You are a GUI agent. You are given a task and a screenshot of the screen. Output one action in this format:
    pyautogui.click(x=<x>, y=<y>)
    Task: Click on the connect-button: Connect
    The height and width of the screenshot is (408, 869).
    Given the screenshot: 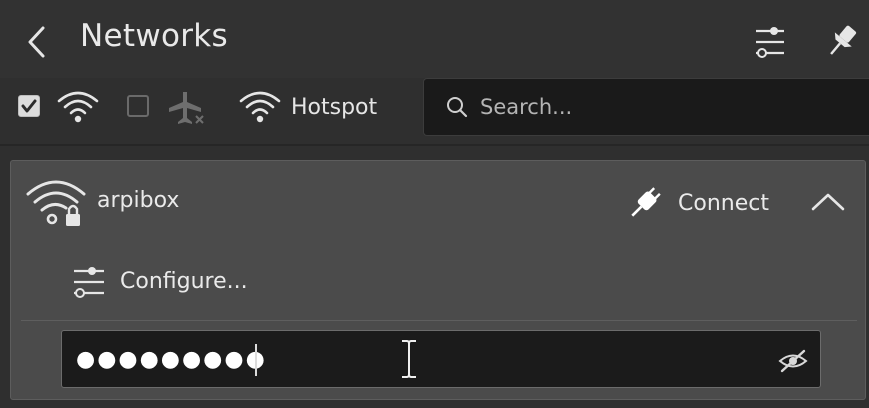 What is the action you would take?
    pyautogui.click(x=706, y=203)
    